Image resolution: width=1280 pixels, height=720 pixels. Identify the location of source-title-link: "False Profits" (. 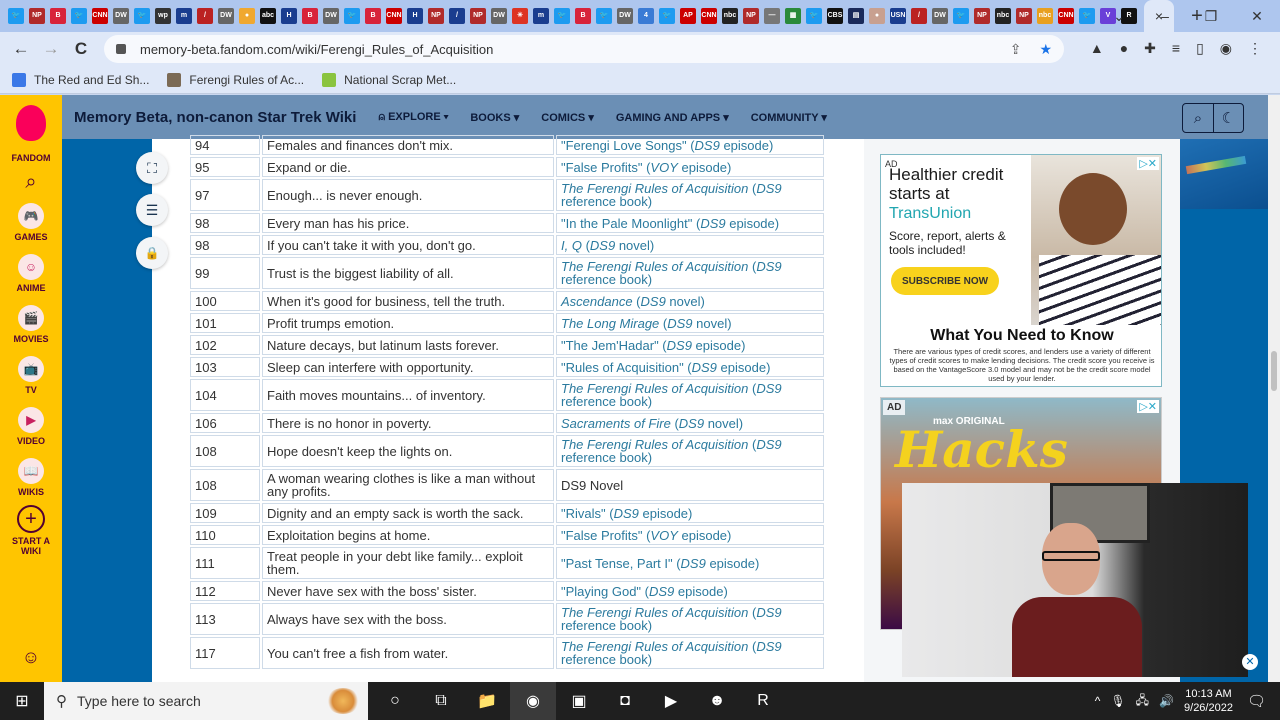
(605, 167).